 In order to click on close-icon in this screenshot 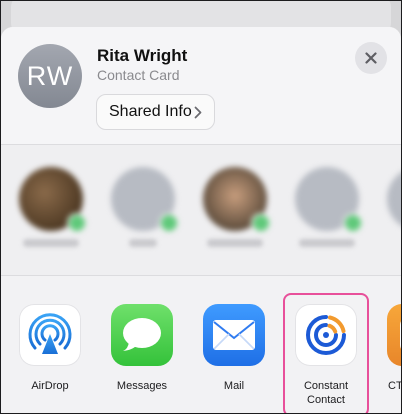, I will do `click(371, 58)`.